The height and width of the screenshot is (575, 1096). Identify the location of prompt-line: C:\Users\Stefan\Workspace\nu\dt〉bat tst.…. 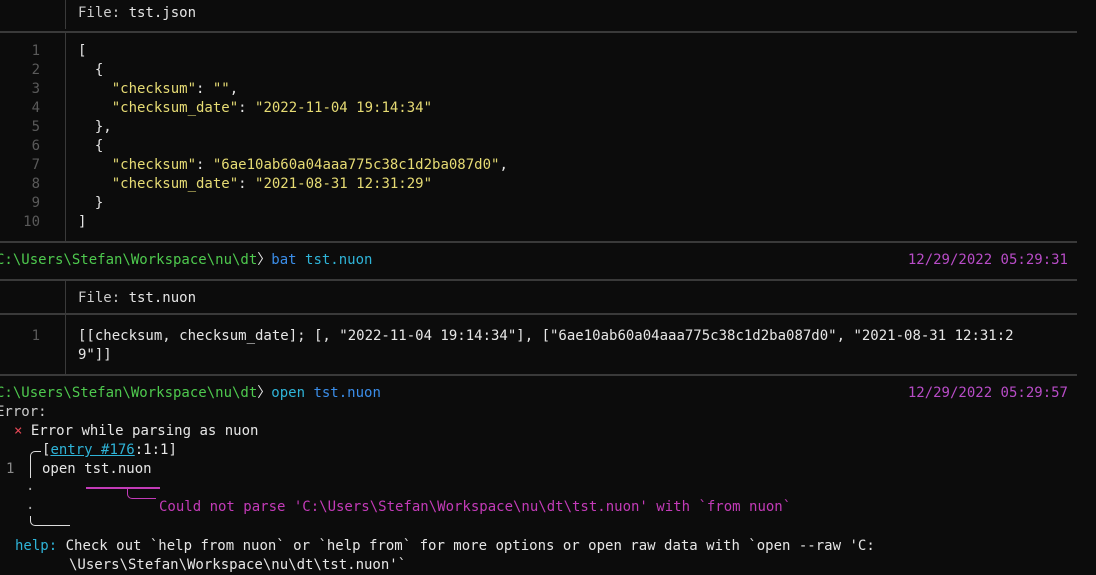
(538, 260).